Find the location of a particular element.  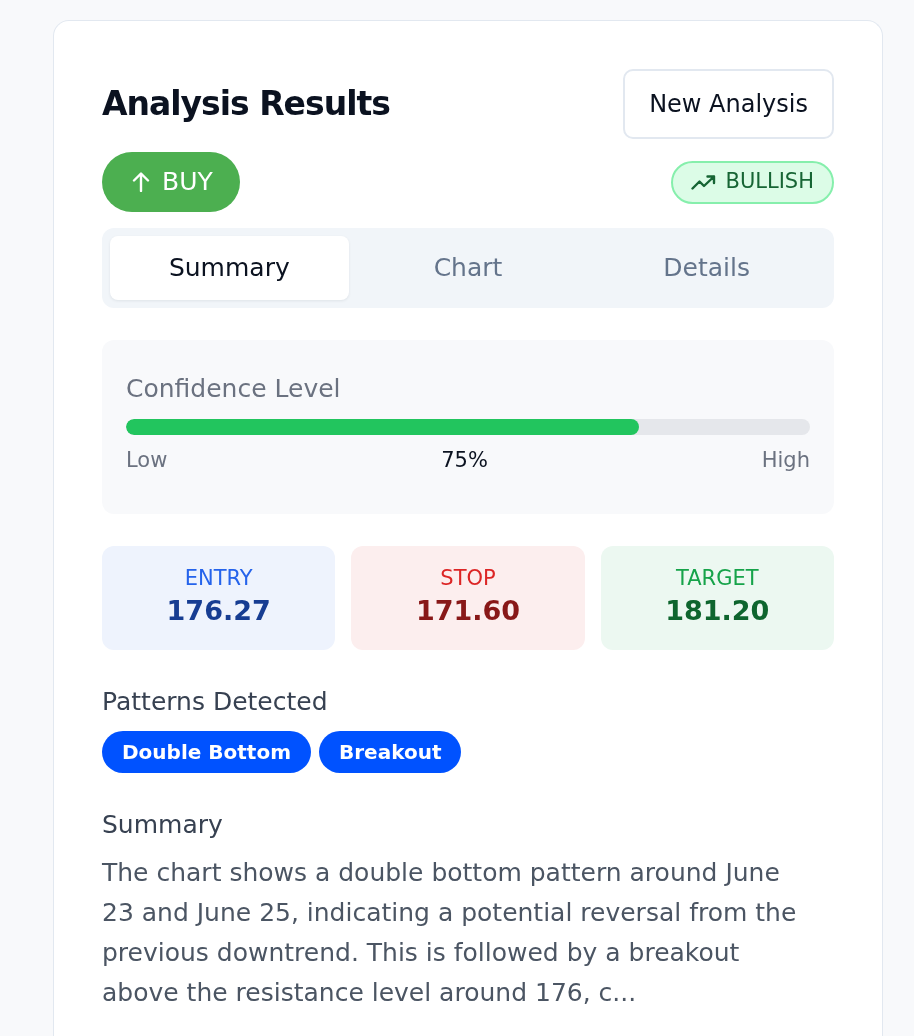

section-heading: Patterns Detected is located at coordinates (215, 702).